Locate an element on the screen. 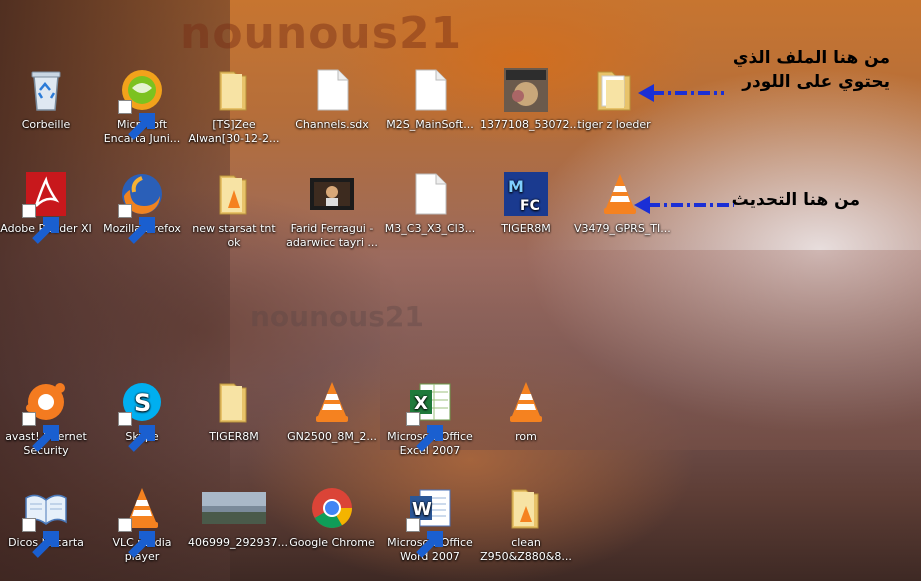 Image resolution: width=921 pixels, height=581 pixels. icon-label: Corbeille is located at coordinates (46, 124).